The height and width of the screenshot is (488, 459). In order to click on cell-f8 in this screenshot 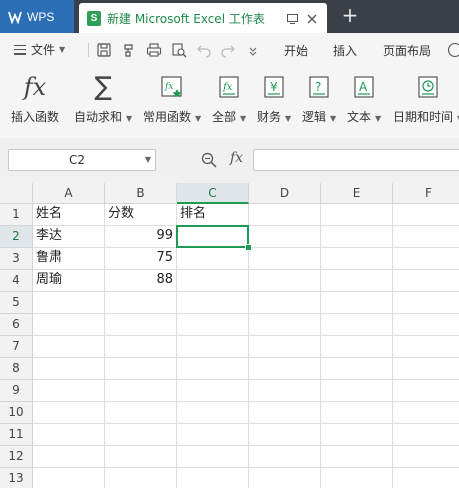, I will do `click(426, 369)`.